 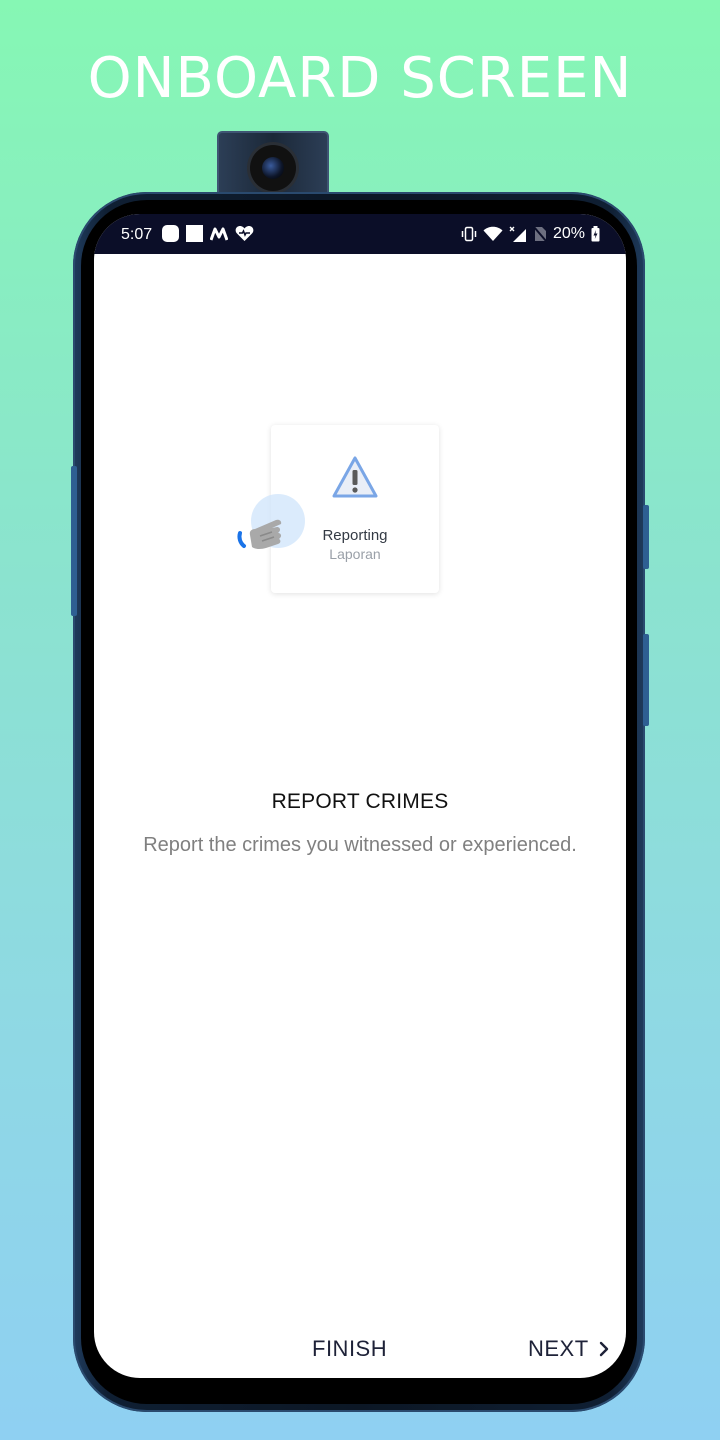 What do you see at coordinates (74, 541) in the screenshot?
I see `phone-side-button-left` at bounding box center [74, 541].